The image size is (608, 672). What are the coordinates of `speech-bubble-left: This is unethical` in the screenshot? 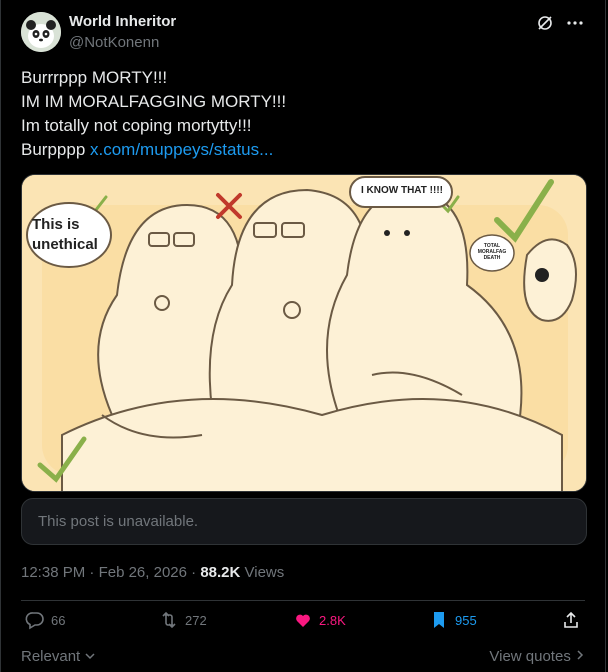 It's located at (65, 234).